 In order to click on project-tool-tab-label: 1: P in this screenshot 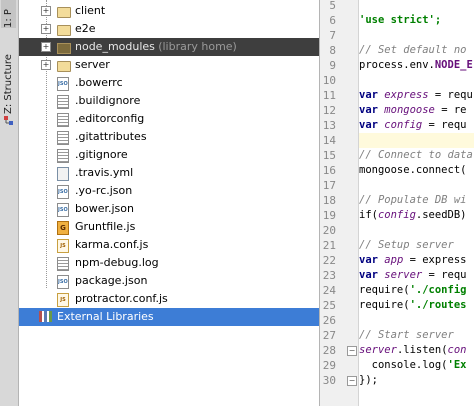, I will do `click(8, 18)`.